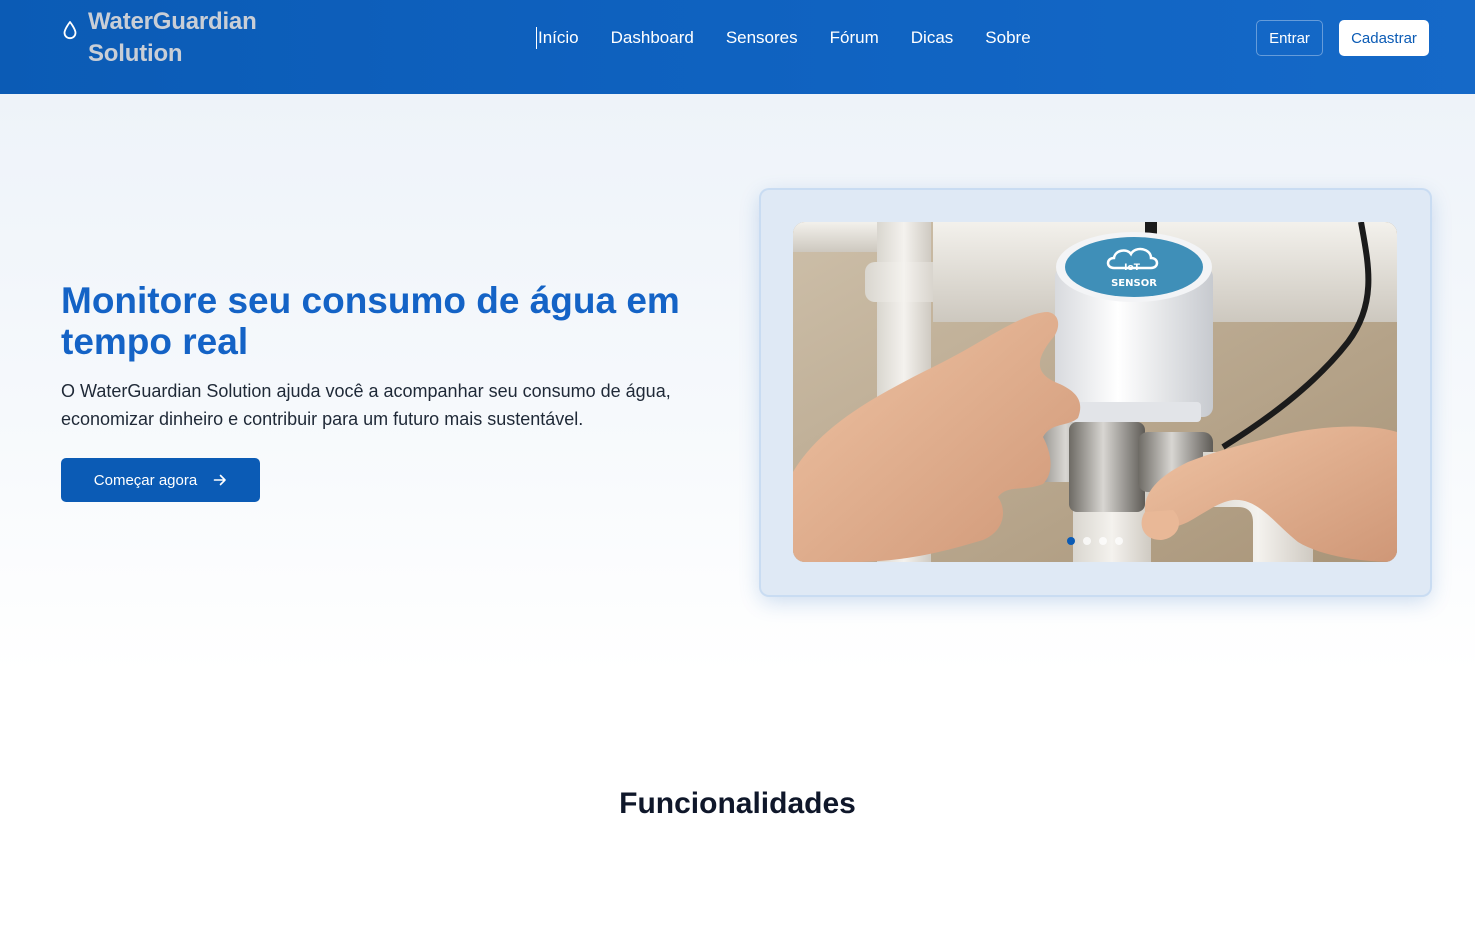 The width and height of the screenshot is (1475, 928). I want to click on get-started-button: Começar agora, so click(160, 480).